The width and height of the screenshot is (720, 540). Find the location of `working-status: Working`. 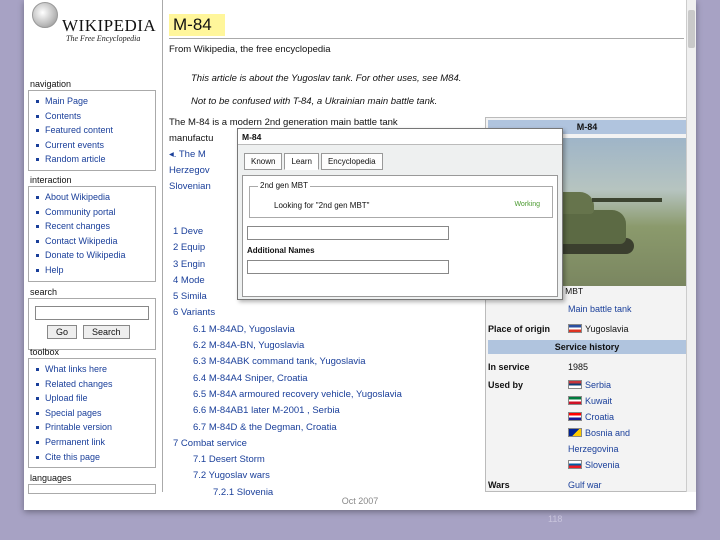

working-status: Working is located at coordinates (527, 204).